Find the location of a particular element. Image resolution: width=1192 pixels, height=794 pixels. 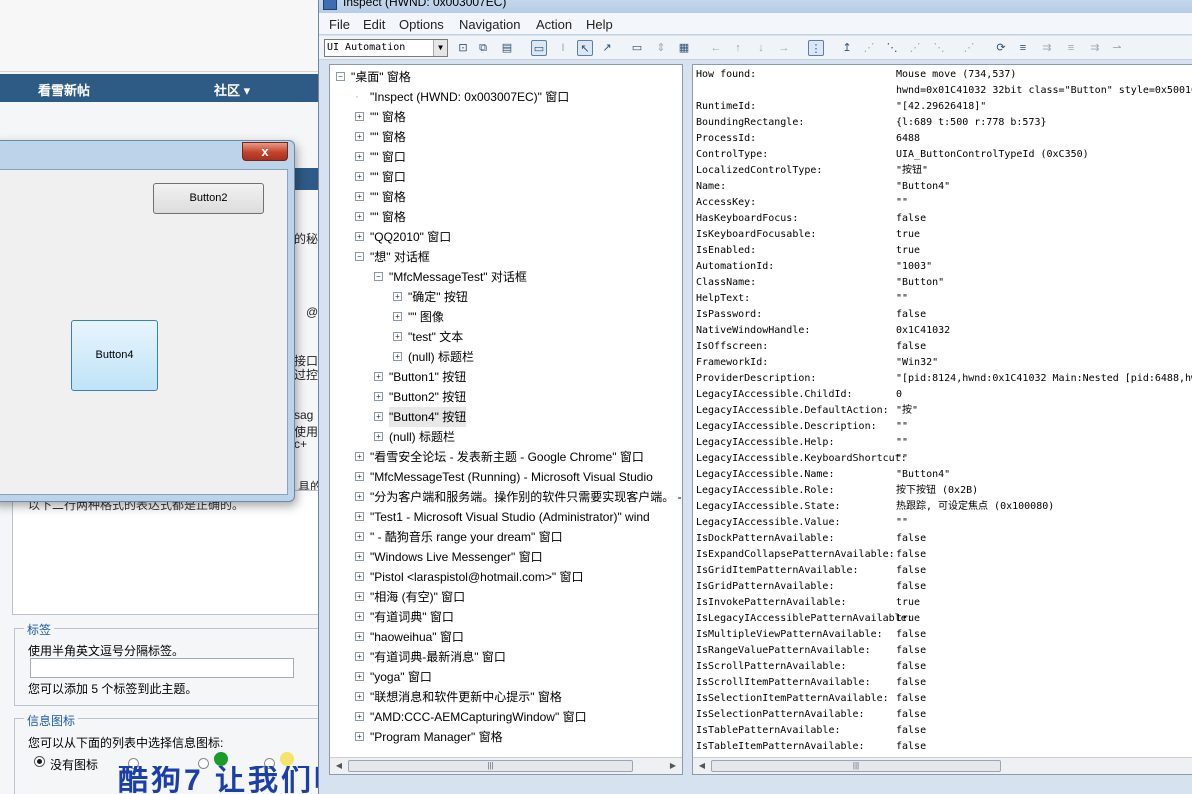

tree-item: + "yoga" 窗口 is located at coordinates (393, 676).